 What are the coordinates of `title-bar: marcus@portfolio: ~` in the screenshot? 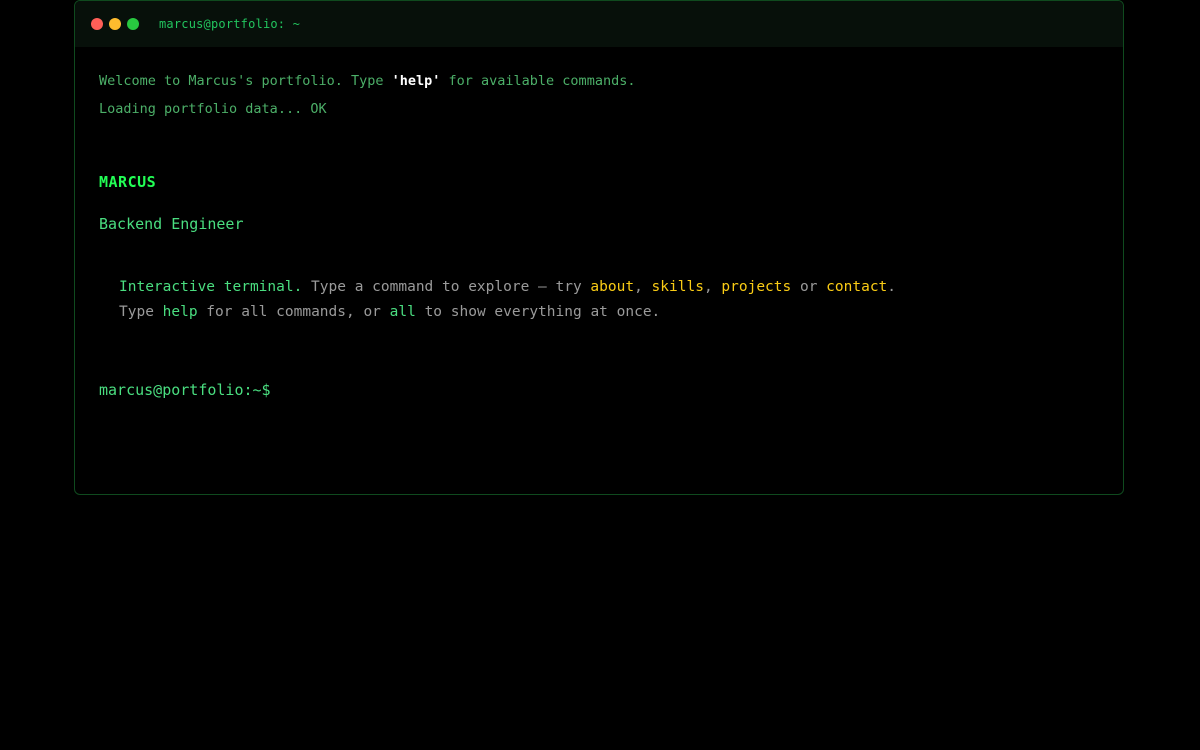 It's located at (599, 24).